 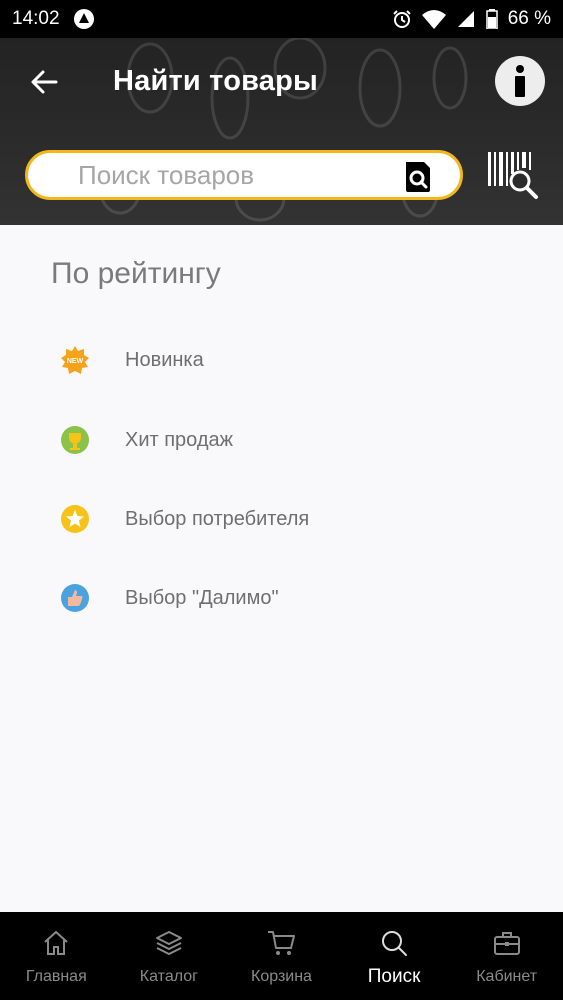 I want to click on rating-item-hit: Хит продаж, so click(x=281, y=440).